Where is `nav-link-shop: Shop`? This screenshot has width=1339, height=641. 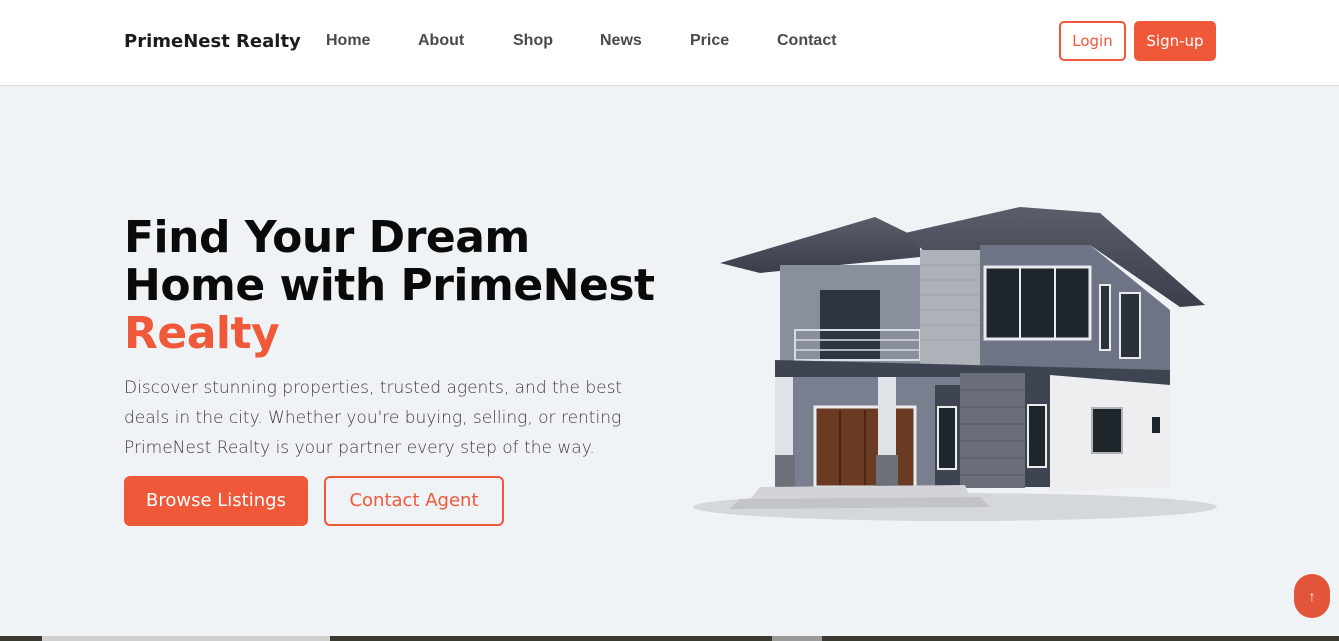
nav-link-shop: Shop is located at coordinates (533, 41).